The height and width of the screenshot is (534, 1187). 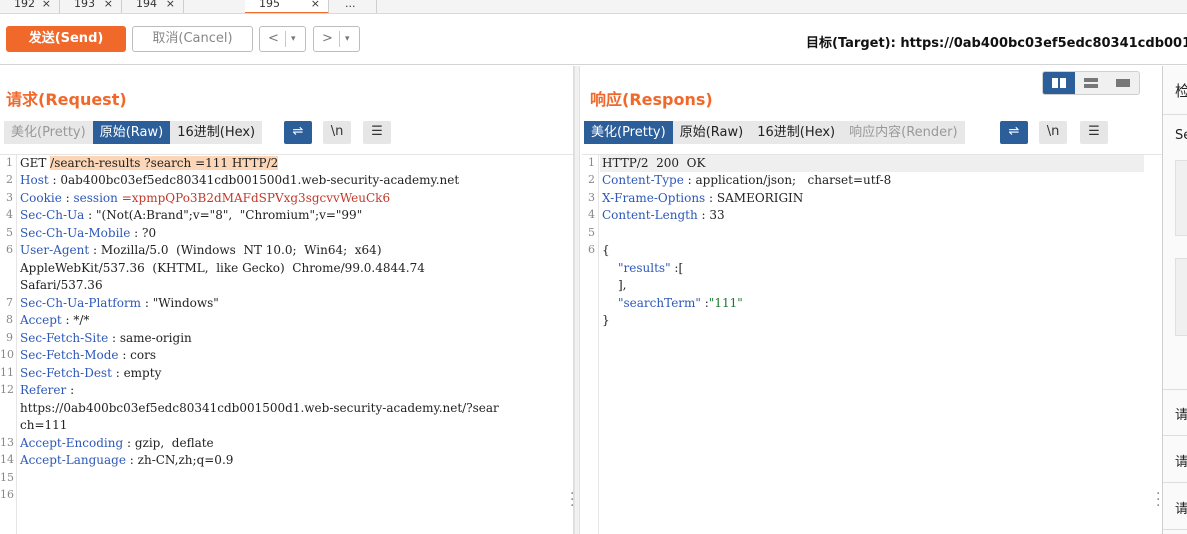 I want to click on header-key: Content-Length, so click(x=650, y=215).